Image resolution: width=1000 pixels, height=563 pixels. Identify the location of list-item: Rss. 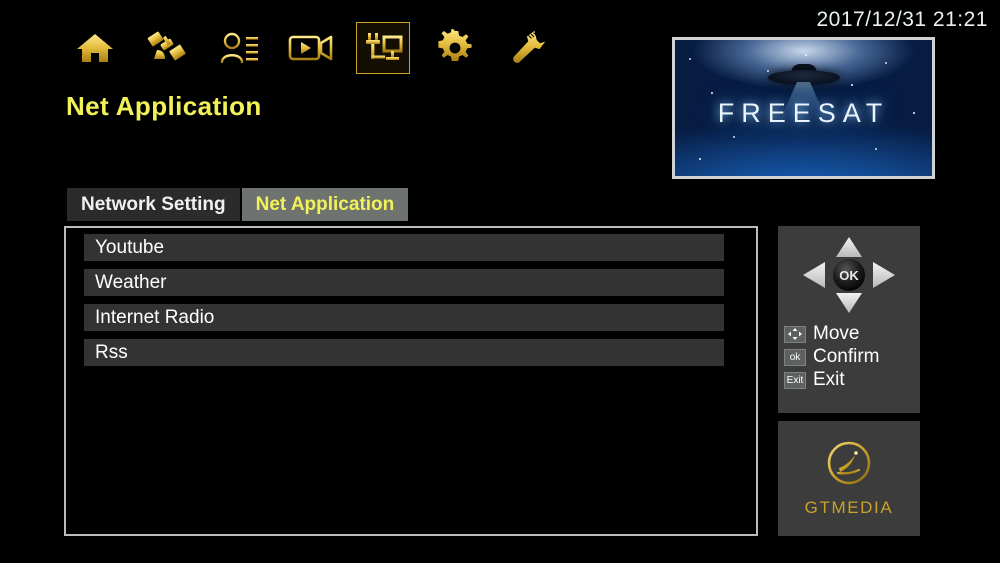
(404, 352).